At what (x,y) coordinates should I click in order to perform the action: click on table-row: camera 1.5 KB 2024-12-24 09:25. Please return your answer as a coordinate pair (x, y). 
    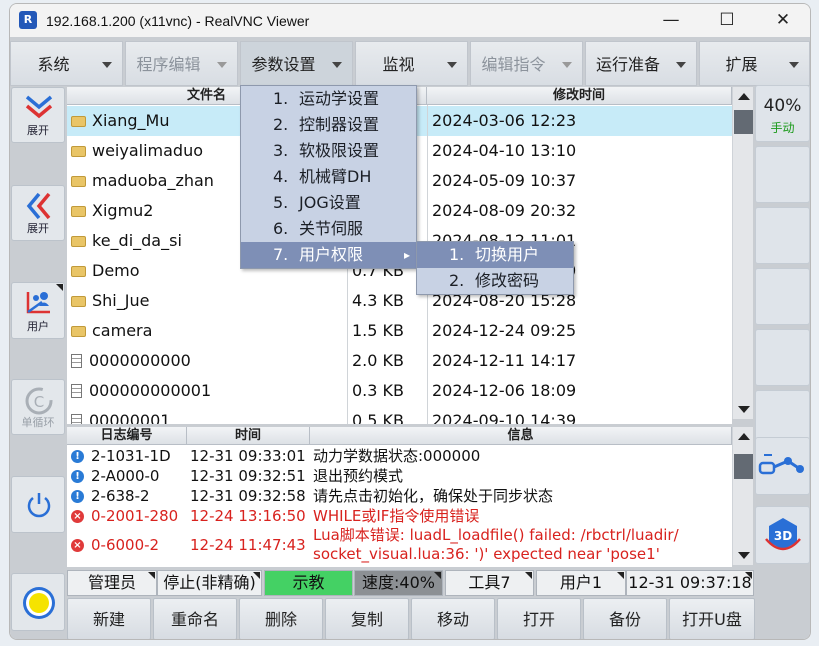
    Looking at the image, I should click on (399, 331).